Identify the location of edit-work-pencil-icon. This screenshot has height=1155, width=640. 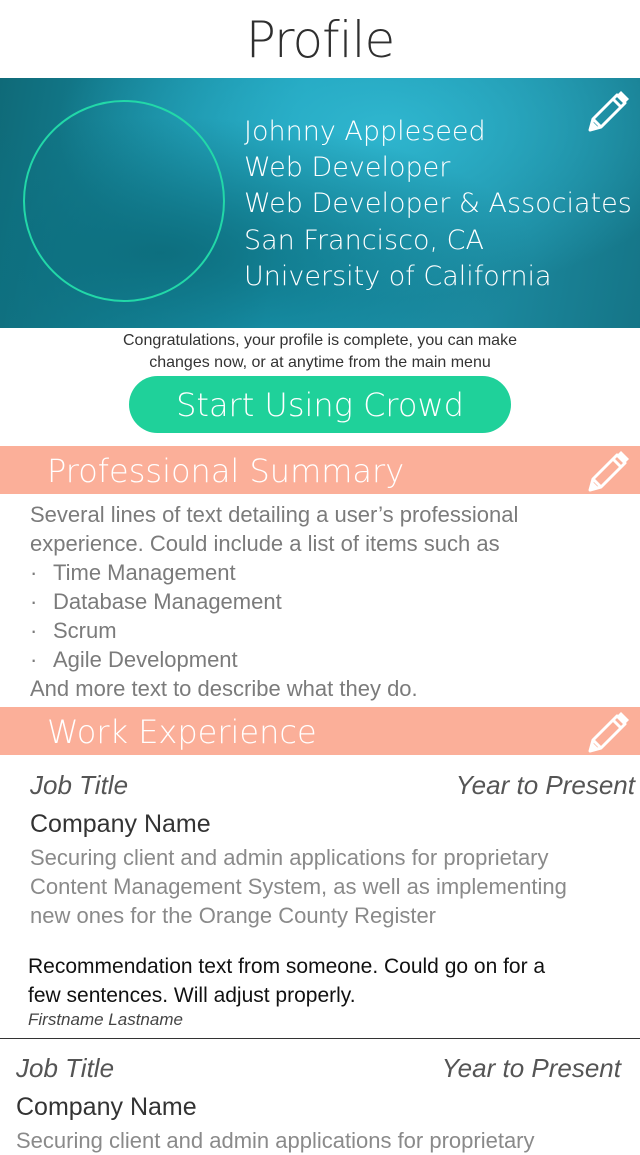
(608, 733).